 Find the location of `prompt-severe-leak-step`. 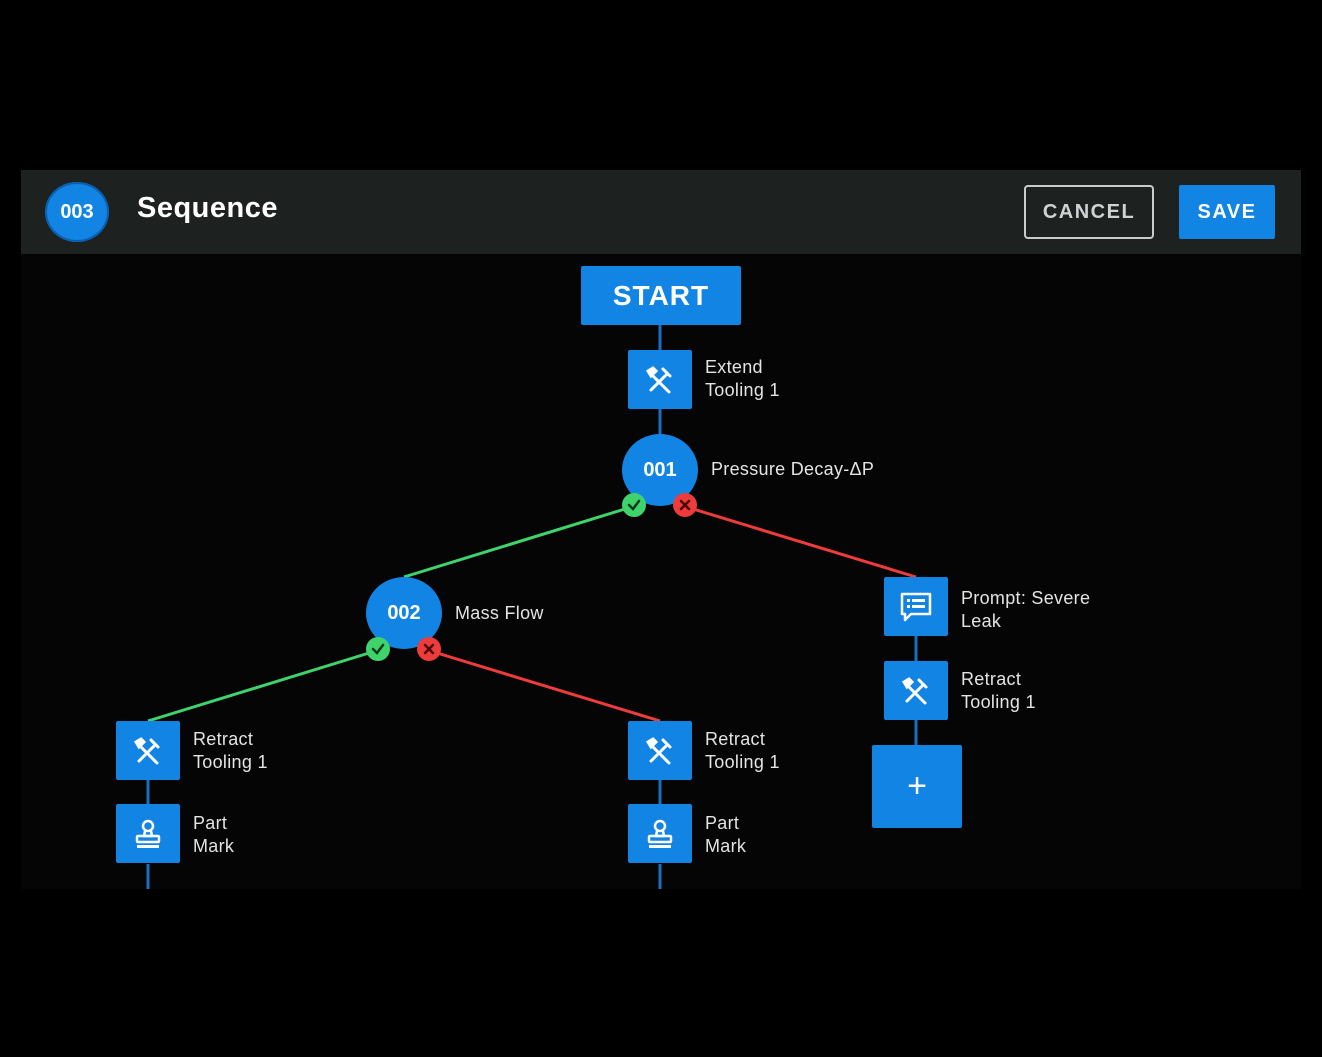

prompt-severe-leak-step is located at coordinates (916, 606).